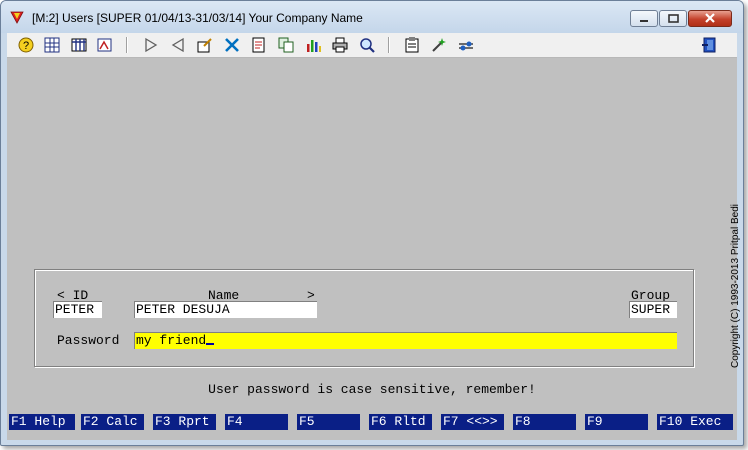  What do you see at coordinates (340, 45) in the screenshot?
I see `print-icon` at bounding box center [340, 45].